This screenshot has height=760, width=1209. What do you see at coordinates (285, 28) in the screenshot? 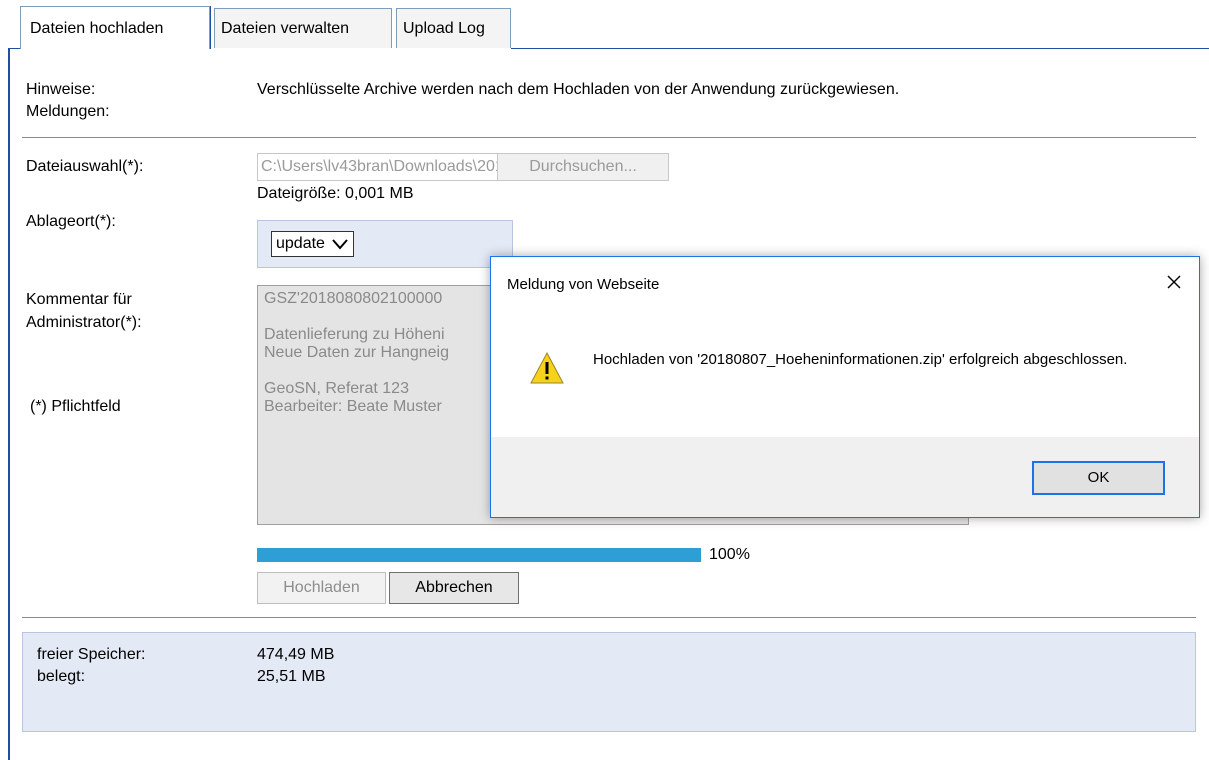
I see `tab-label: Dateien verwalten` at bounding box center [285, 28].